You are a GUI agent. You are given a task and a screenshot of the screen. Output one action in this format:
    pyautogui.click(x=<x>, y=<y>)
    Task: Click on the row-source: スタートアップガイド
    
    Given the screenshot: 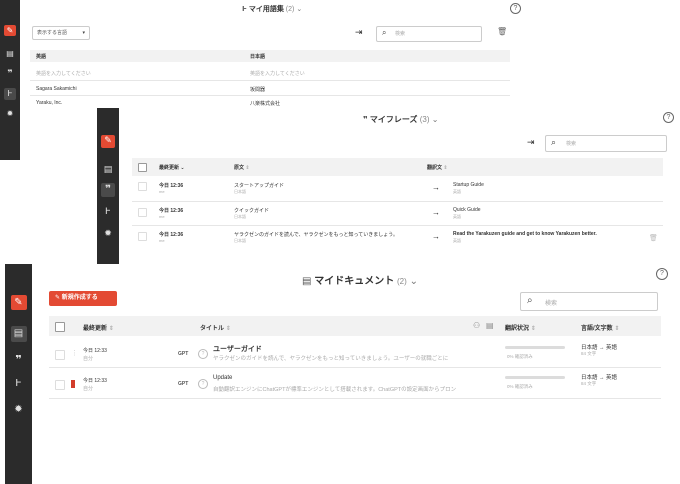 What is the action you would take?
    pyautogui.click(x=259, y=186)
    